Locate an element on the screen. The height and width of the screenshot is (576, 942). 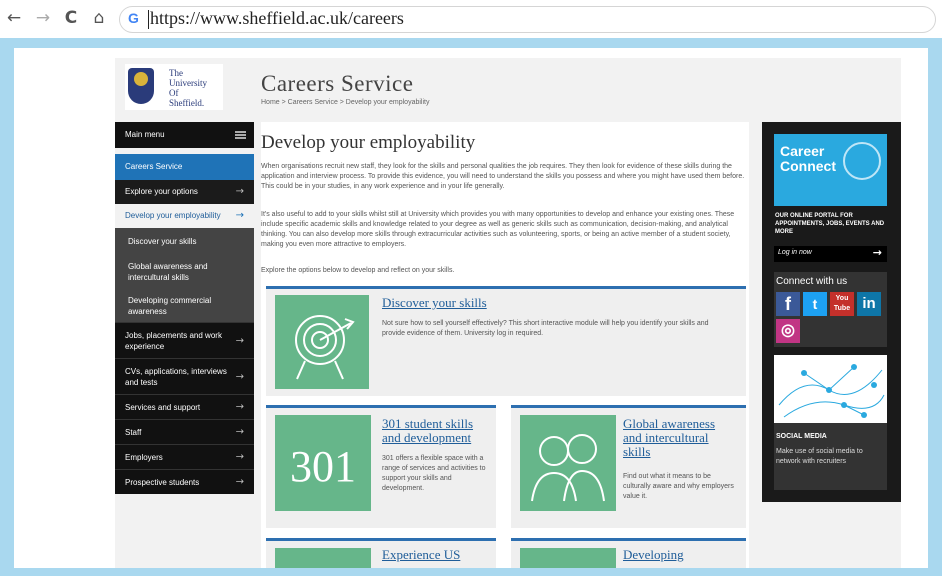
number-301-text: 301 is located at coordinates (323, 466).